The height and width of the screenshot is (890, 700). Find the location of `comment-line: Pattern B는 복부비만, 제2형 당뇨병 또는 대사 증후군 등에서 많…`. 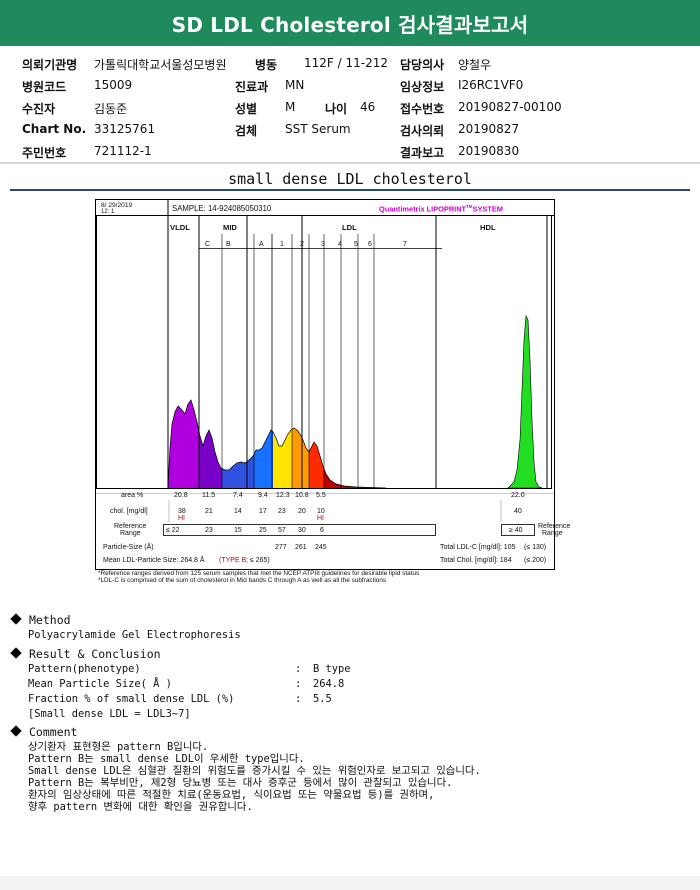

comment-line: Pattern B는 복부비만, 제2형 당뇨병 또는 대사 증후군 등에서 많… is located at coordinates (240, 783).